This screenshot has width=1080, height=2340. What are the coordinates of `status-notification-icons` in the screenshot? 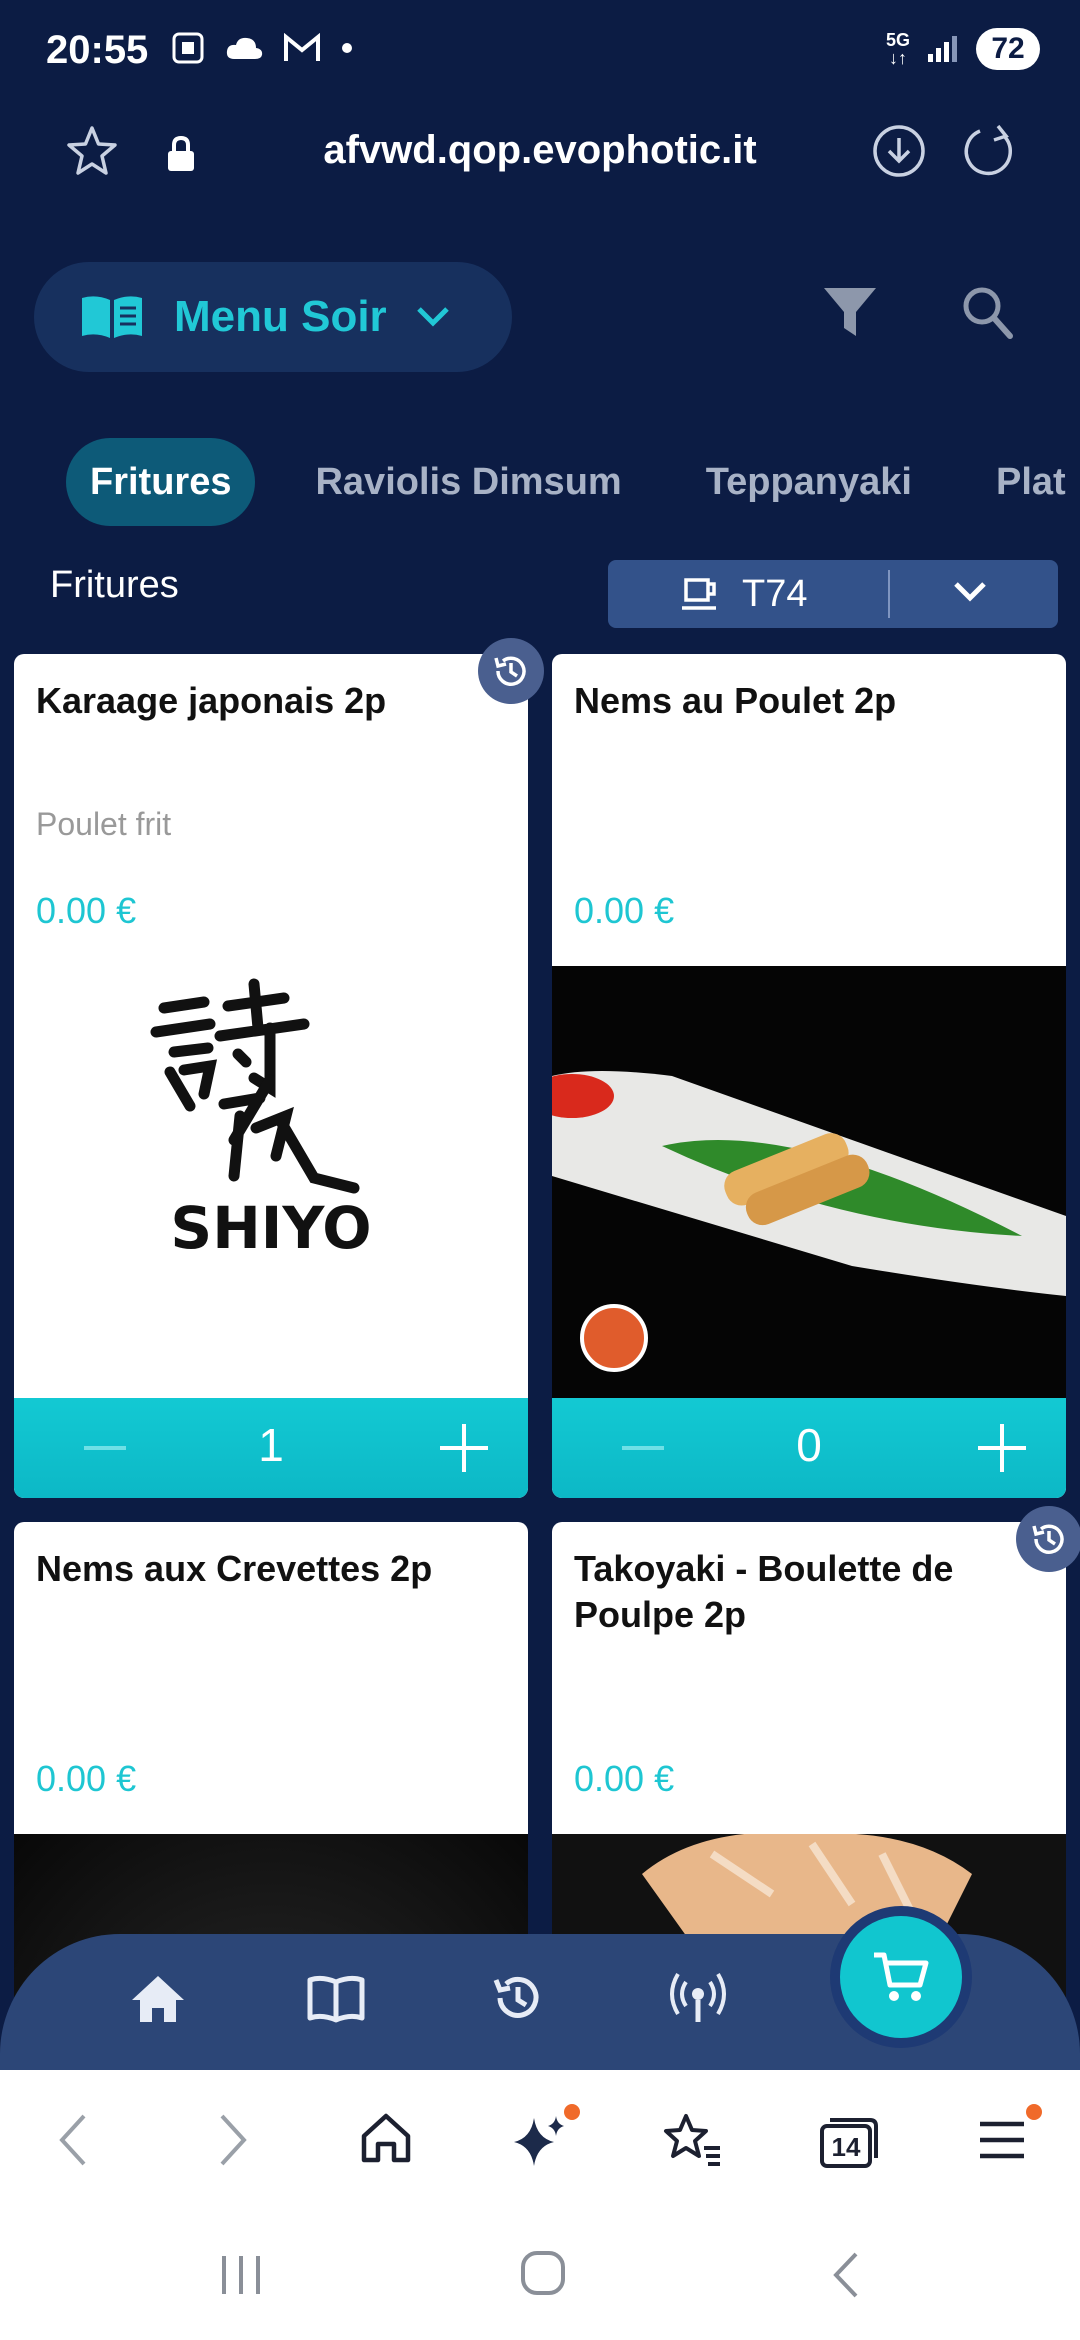 It's located at (262, 48).